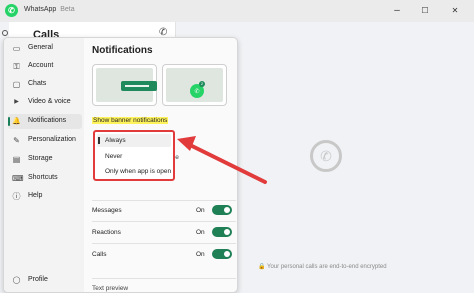  I want to click on person-icon: ◯, so click(16, 280).